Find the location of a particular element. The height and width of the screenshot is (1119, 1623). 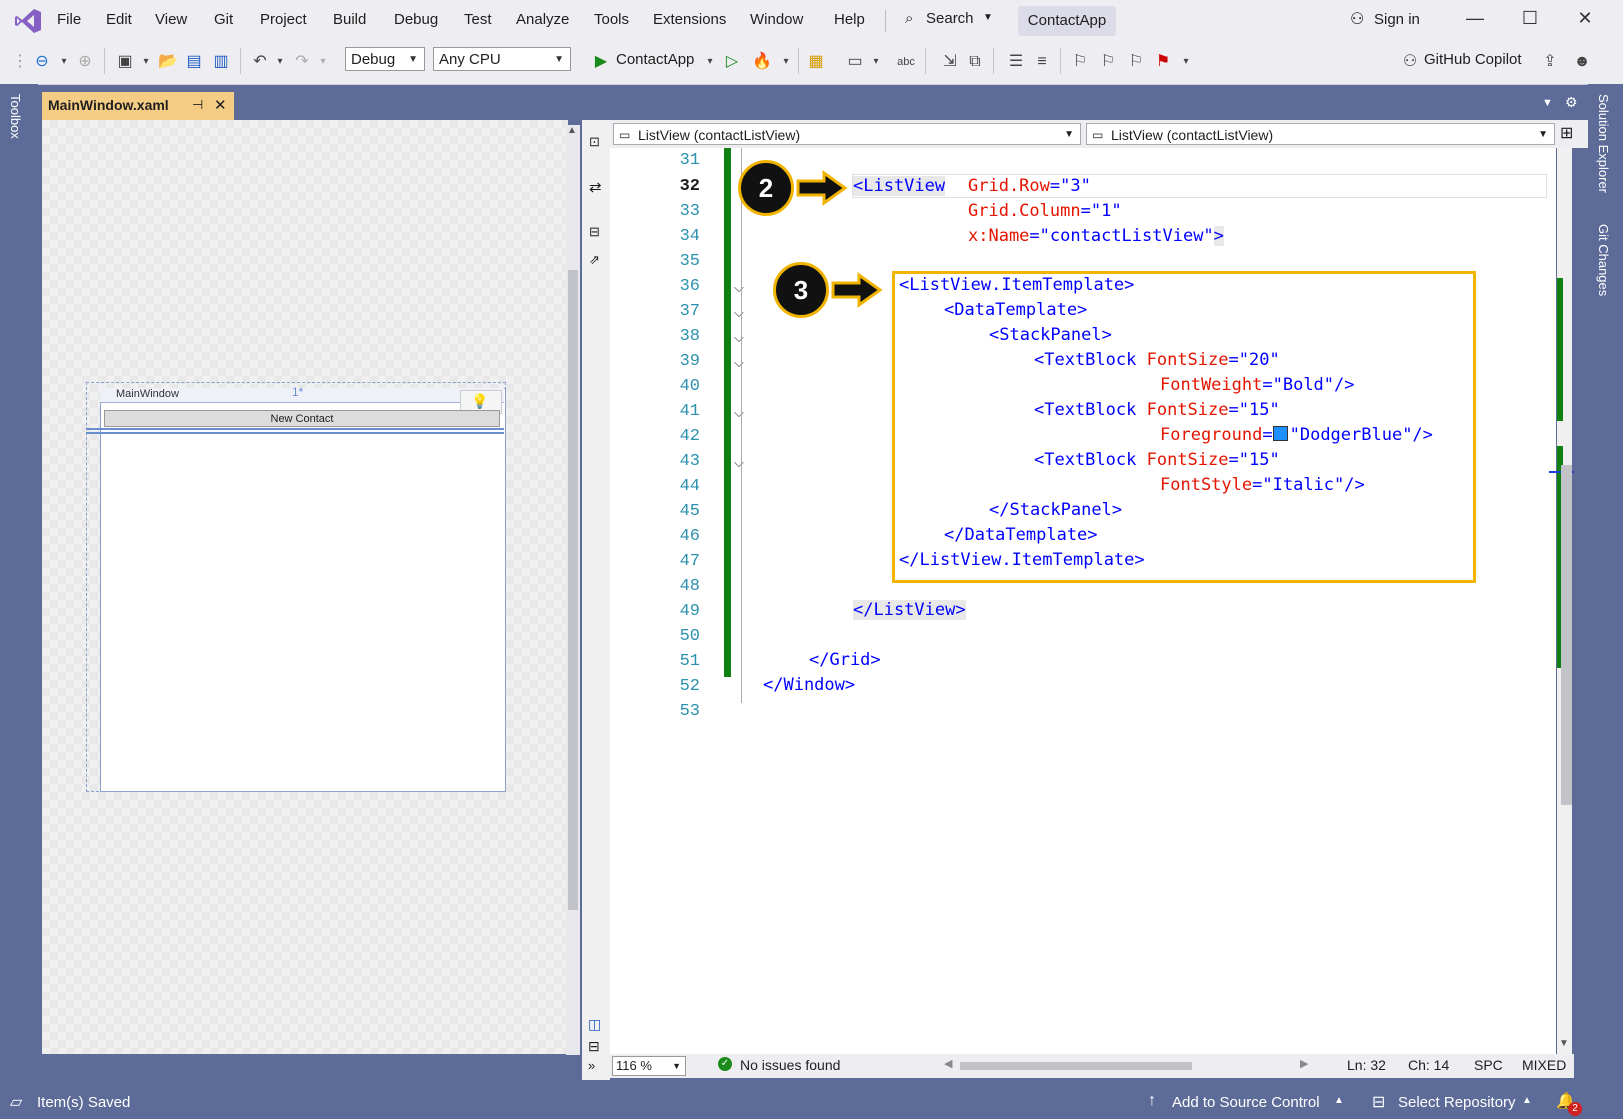

save-icon: ▤ is located at coordinates (194, 62).